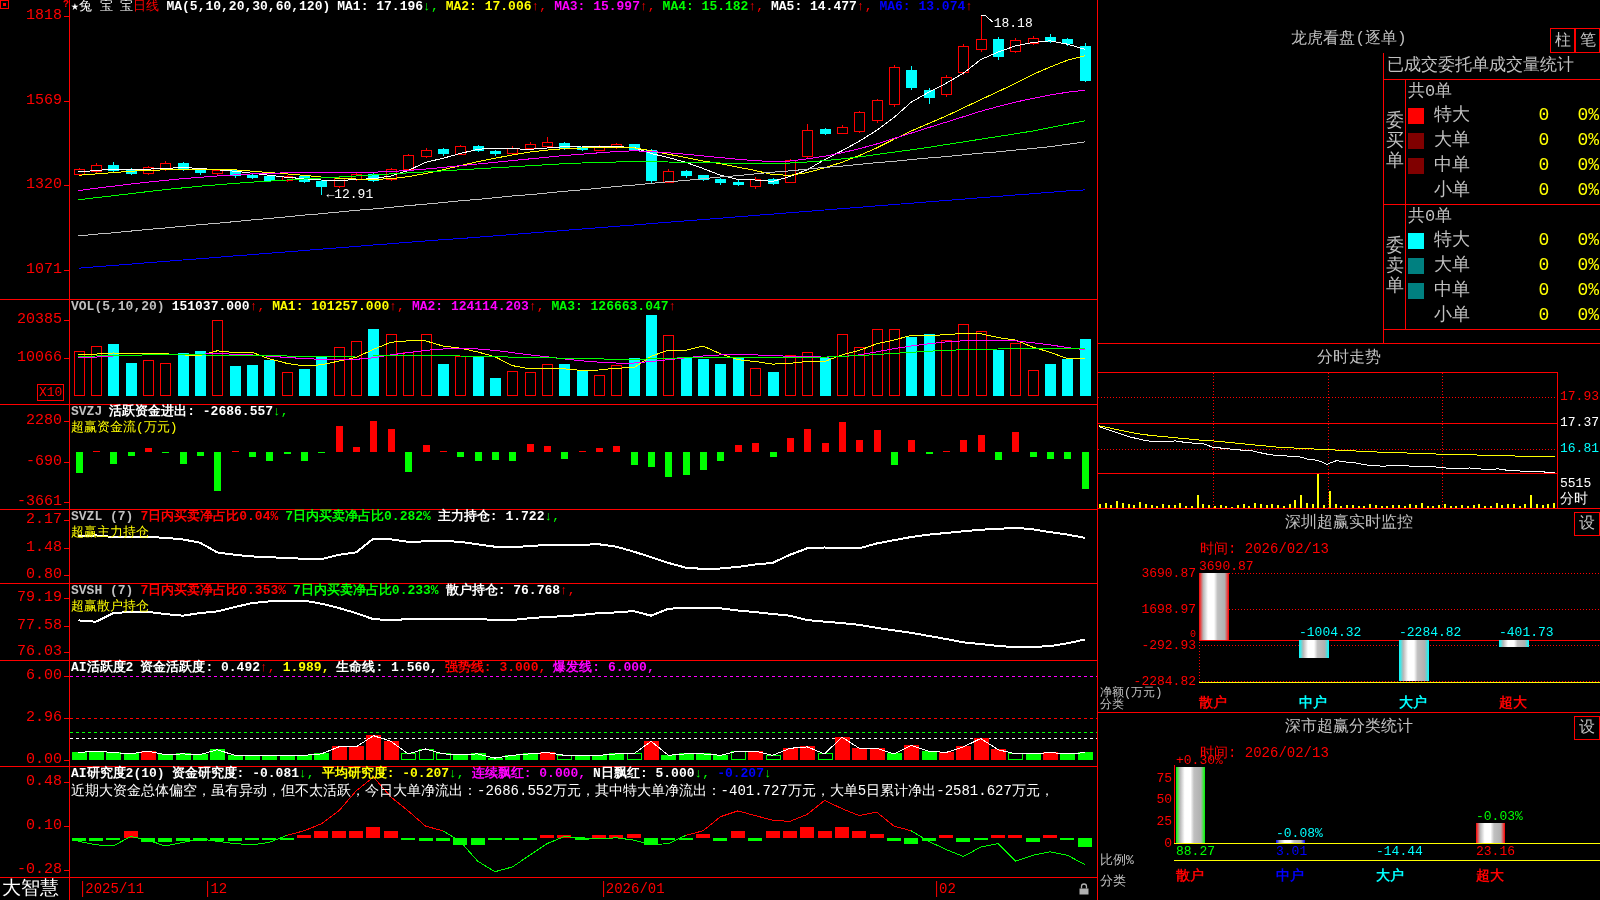  I want to click on legend-label: -0.207, so click(740, 774).